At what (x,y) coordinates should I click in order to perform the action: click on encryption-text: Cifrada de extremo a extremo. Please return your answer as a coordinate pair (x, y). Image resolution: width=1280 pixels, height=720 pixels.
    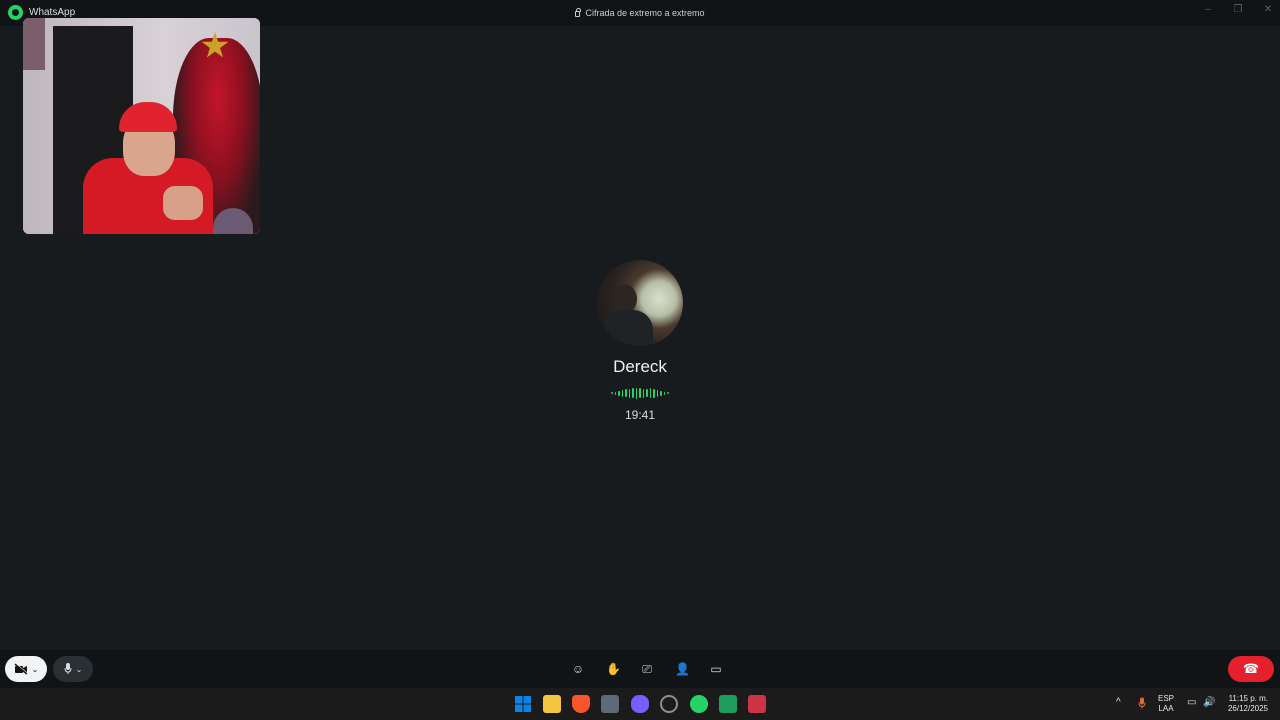
    Looking at the image, I should click on (645, 13).